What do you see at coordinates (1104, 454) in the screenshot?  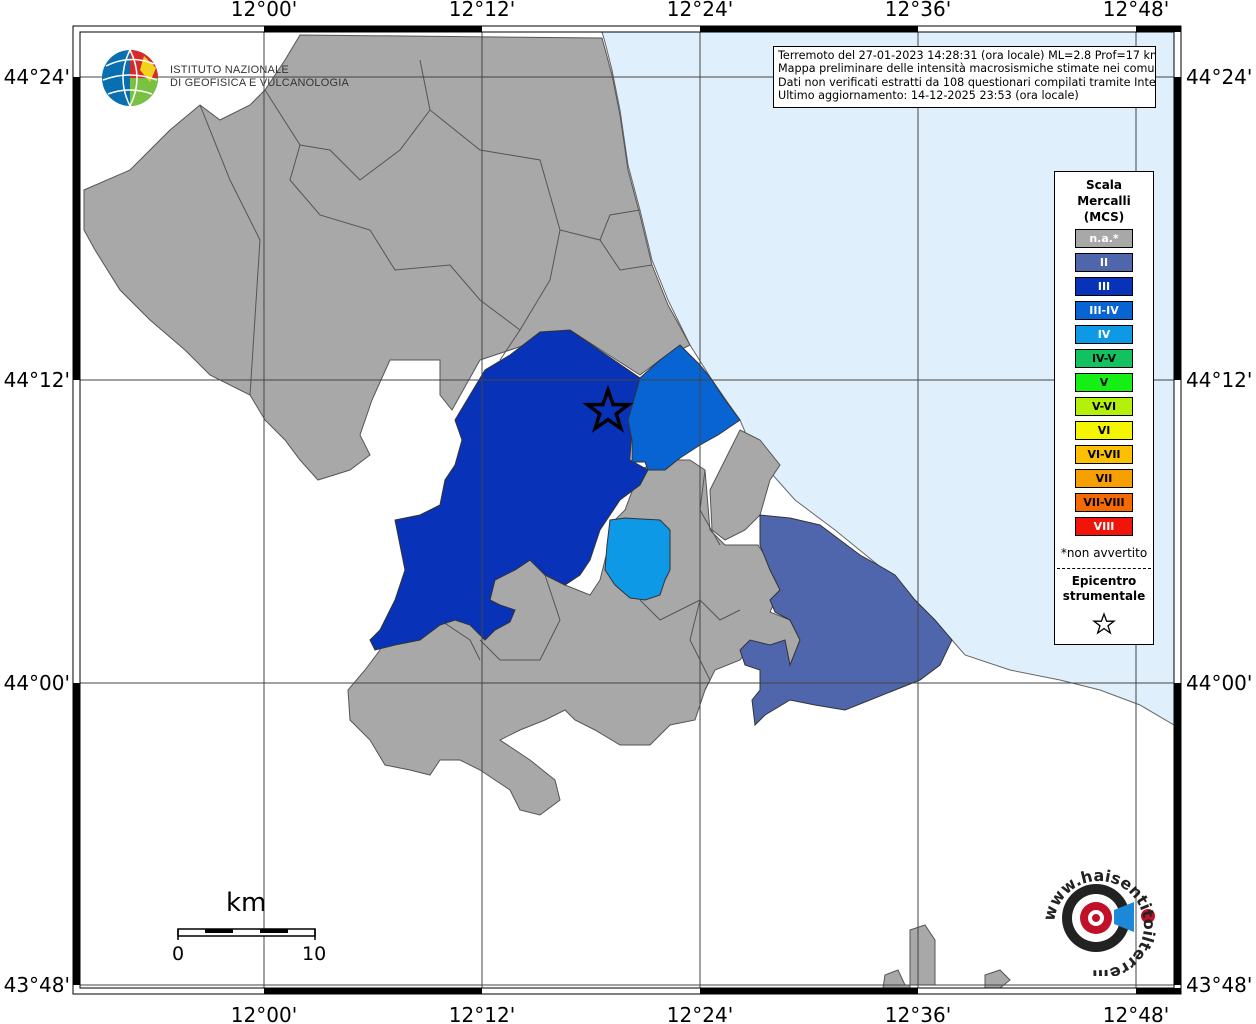 I see `legend-swatch-vi-vii: VI-VII` at bounding box center [1104, 454].